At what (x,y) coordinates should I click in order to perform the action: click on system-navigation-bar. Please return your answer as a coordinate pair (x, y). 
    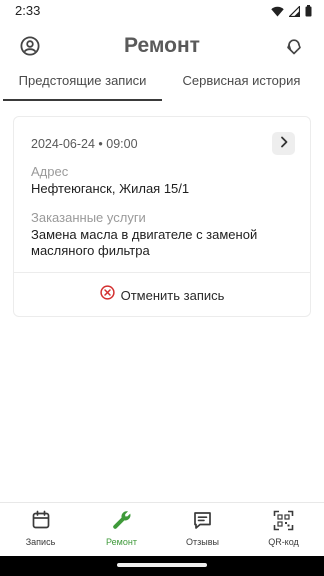
    Looking at the image, I should click on (162, 566).